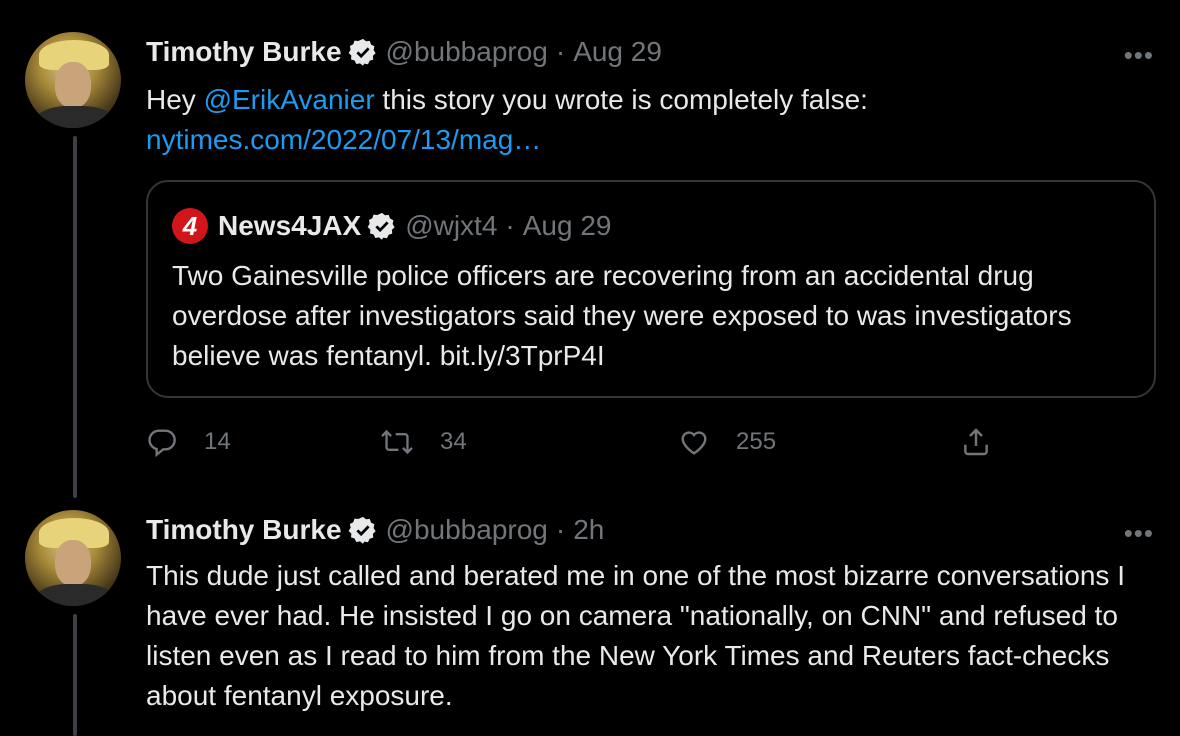  What do you see at coordinates (188, 442) in the screenshot?
I see `reply-button: 14` at bounding box center [188, 442].